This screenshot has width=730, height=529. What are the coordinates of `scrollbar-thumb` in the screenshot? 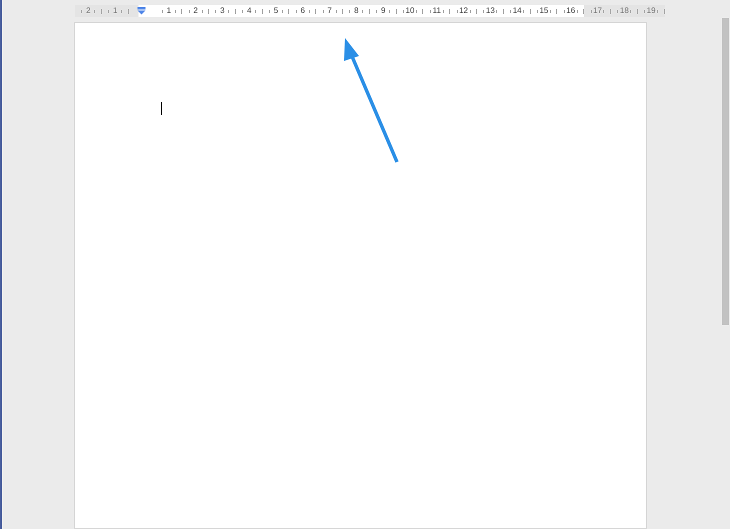 It's located at (725, 171).